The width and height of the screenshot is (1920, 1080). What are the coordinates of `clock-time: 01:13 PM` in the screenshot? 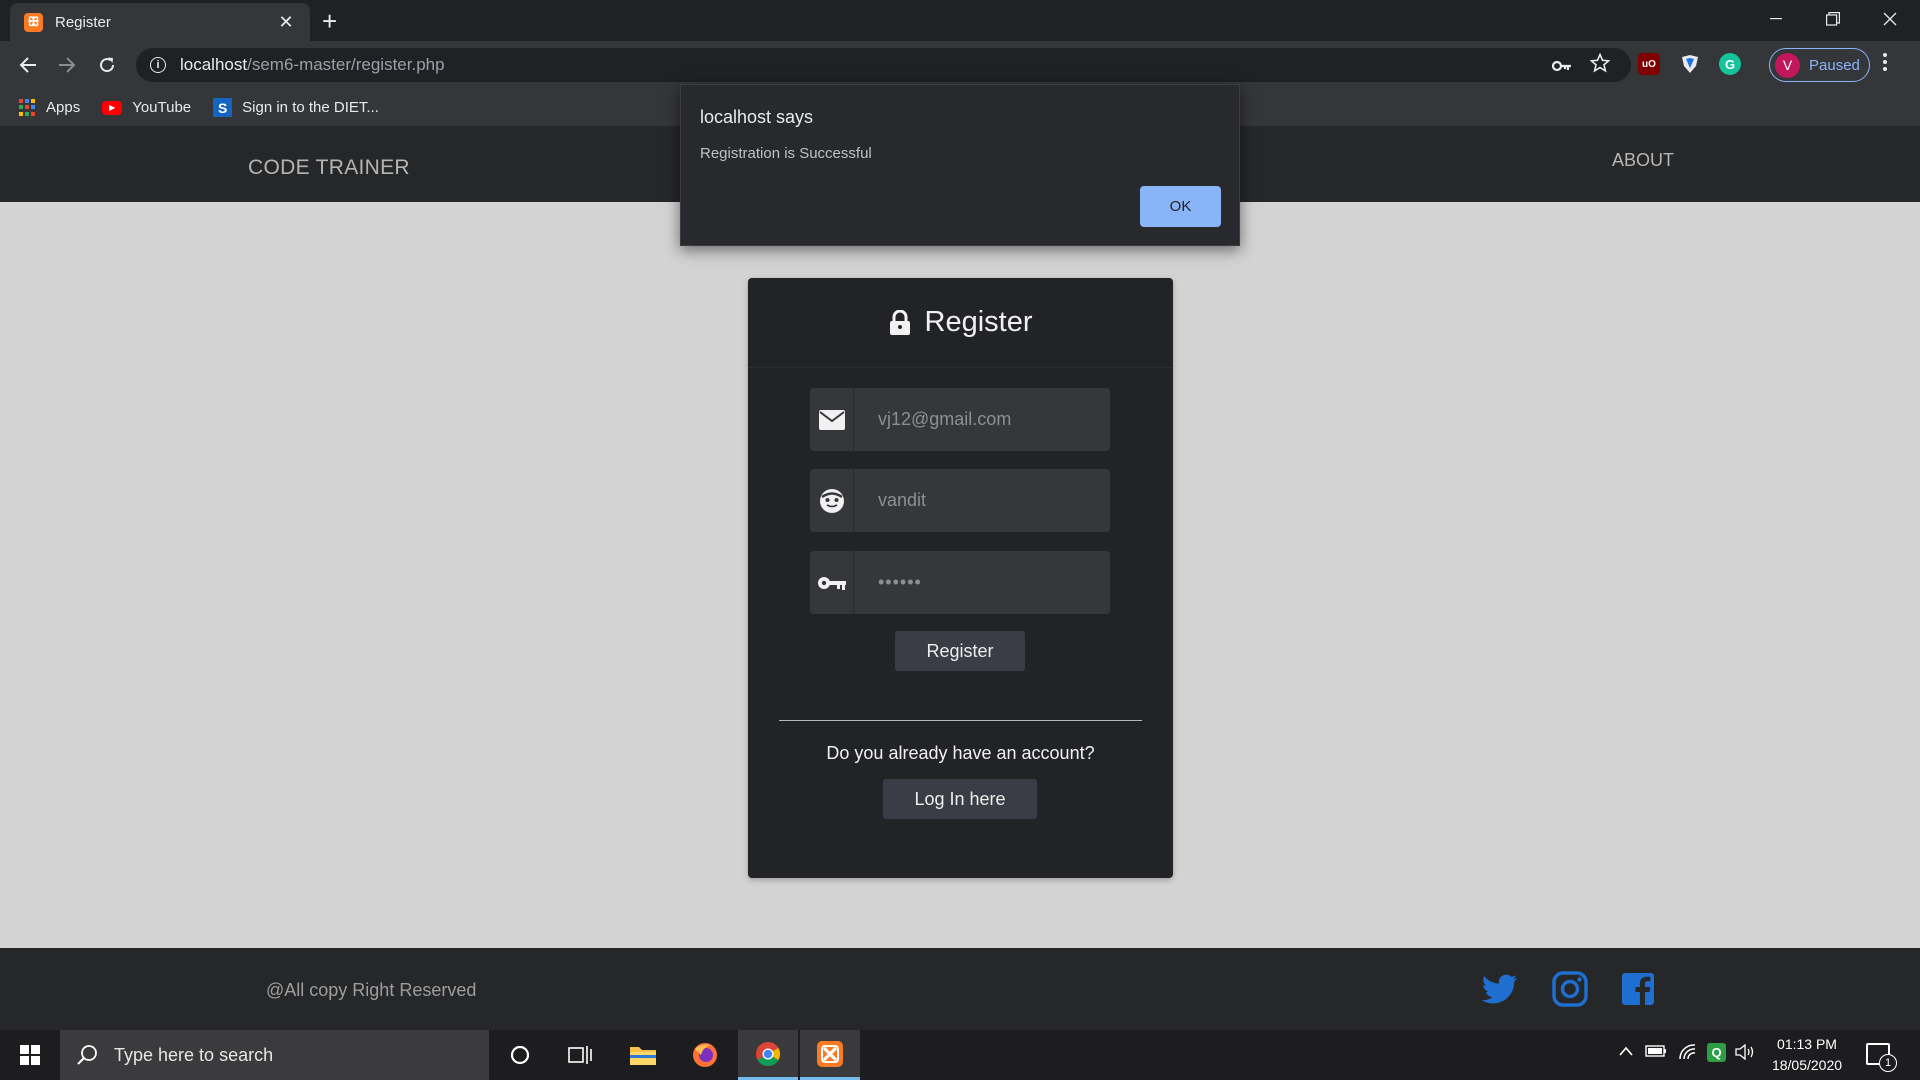 It's located at (1807, 1044).